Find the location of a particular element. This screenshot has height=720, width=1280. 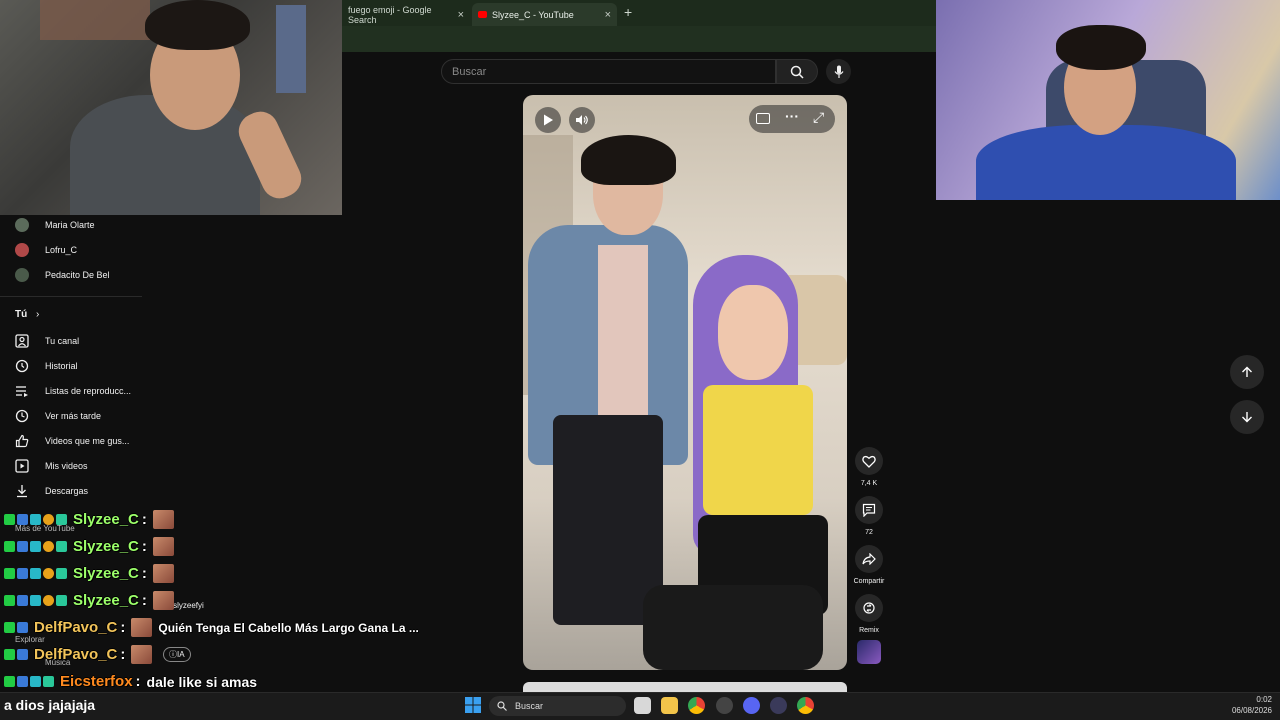

share-button: Compartir is located at coordinates (869, 565).